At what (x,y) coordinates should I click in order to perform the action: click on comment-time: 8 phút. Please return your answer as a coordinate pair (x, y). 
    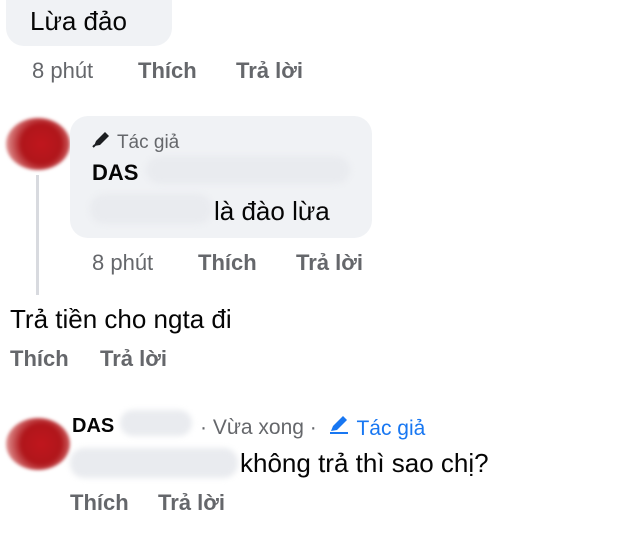
    Looking at the image, I should click on (63, 70).